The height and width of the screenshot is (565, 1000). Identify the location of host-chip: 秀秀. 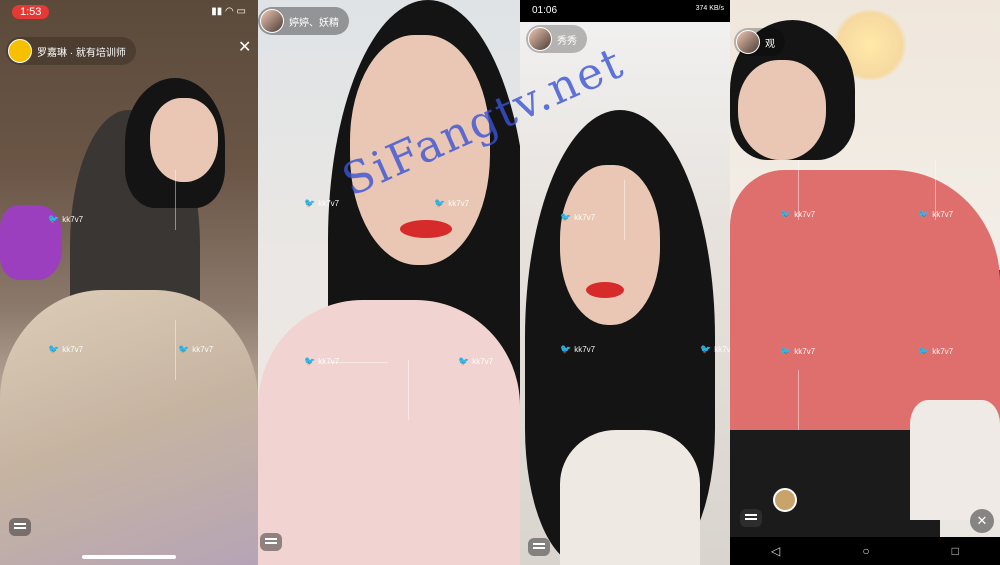
(556, 39).